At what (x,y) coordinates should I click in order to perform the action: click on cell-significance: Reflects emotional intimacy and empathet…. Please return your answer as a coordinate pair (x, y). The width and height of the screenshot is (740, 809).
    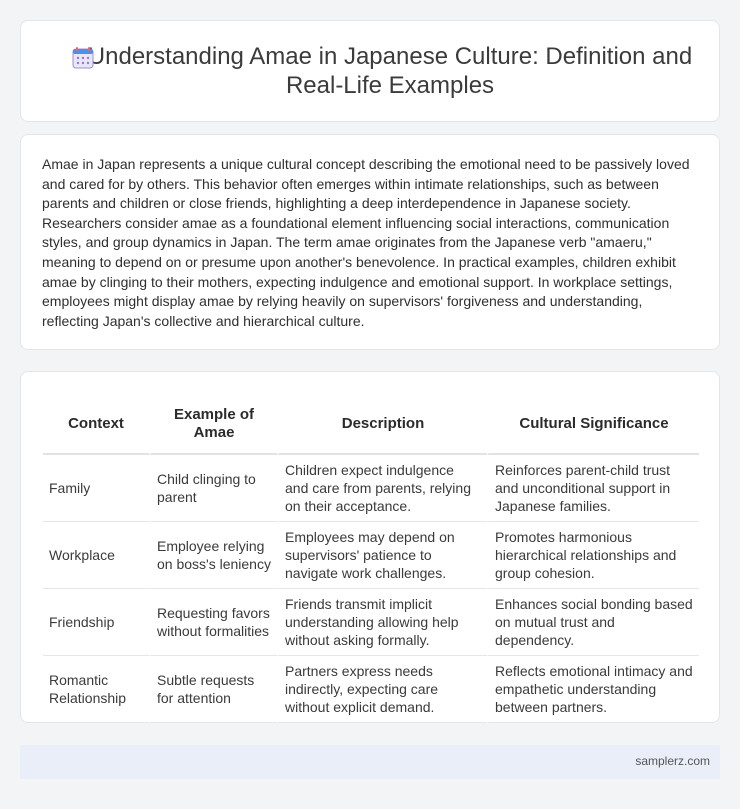
    Looking at the image, I should click on (593, 689).